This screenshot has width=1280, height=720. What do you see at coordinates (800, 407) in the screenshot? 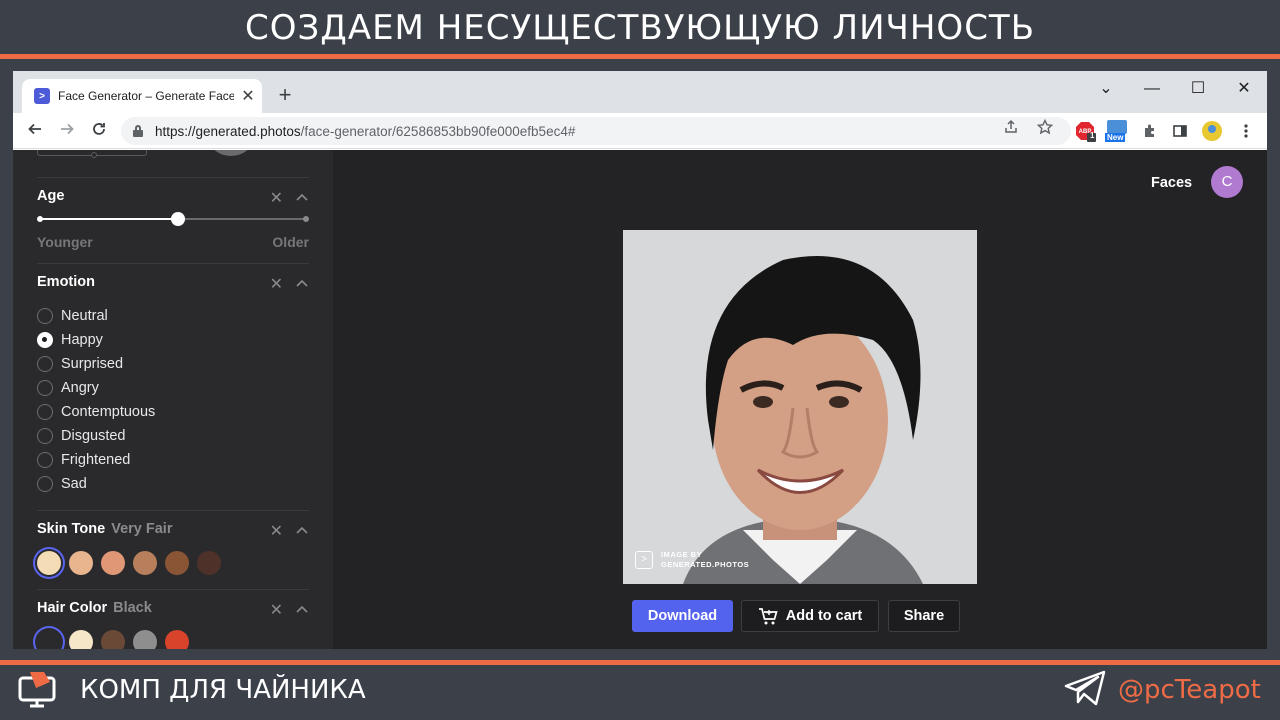
I see `face-illustration` at bounding box center [800, 407].